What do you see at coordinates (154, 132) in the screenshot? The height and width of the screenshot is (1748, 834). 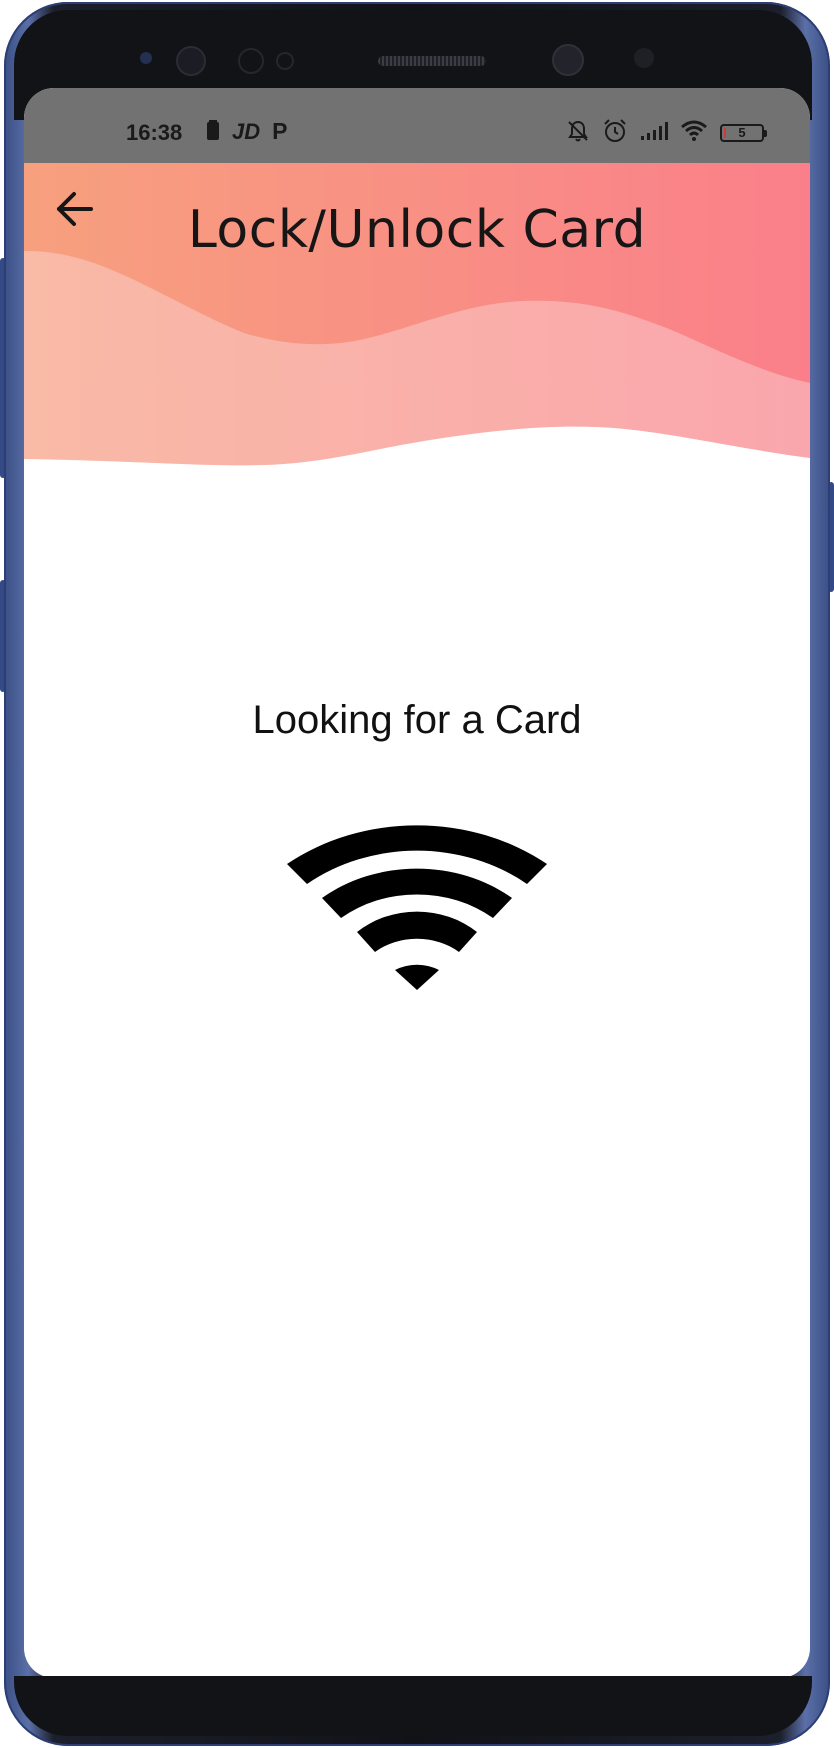 I see `status-time: 16:38` at bounding box center [154, 132].